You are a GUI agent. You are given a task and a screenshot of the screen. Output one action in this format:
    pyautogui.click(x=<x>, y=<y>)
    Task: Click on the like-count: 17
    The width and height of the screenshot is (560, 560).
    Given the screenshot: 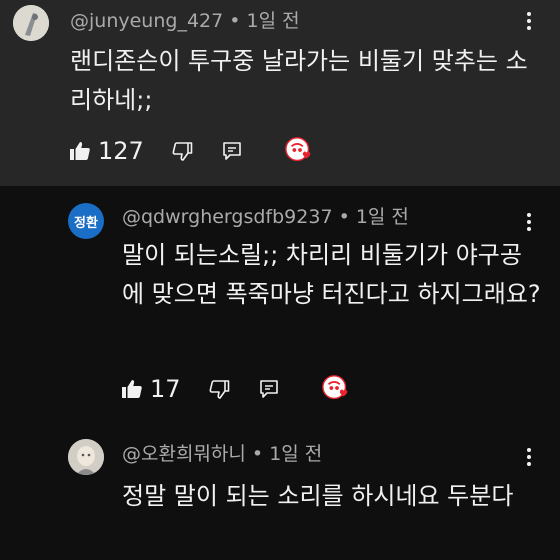 What is the action you would take?
    pyautogui.click(x=165, y=389)
    